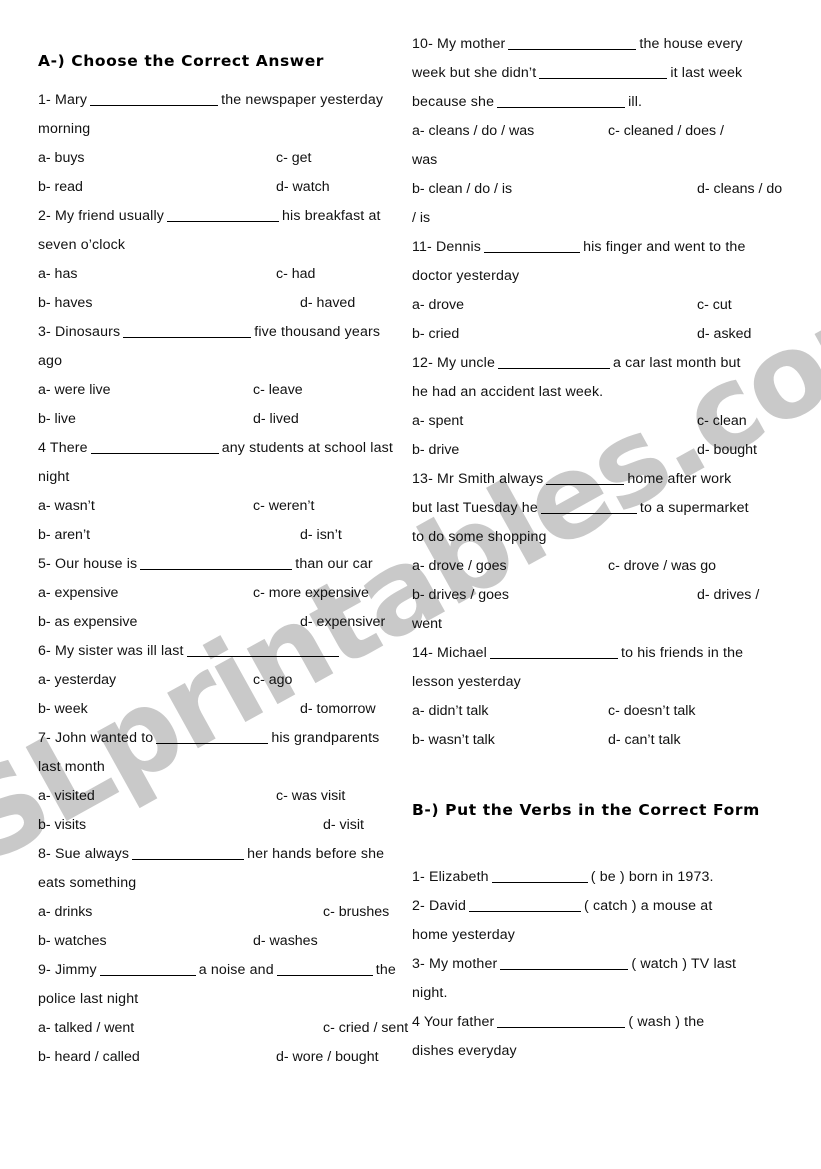 The width and height of the screenshot is (821, 1169). What do you see at coordinates (311, 593) in the screenshot?
I see `q5-option-c: c- more expensive` at bounding box center [311, 593].